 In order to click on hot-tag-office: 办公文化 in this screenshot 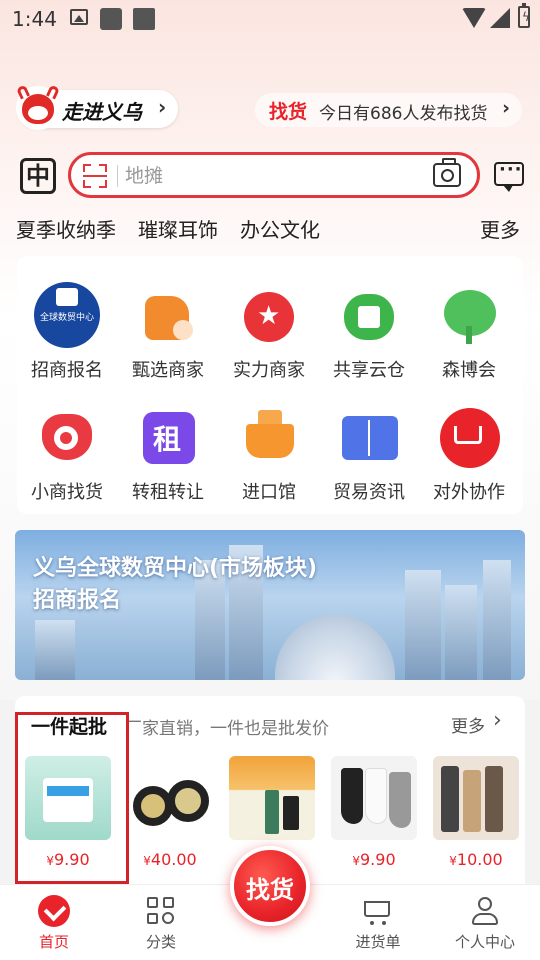, I will do `click(280, 228)`.